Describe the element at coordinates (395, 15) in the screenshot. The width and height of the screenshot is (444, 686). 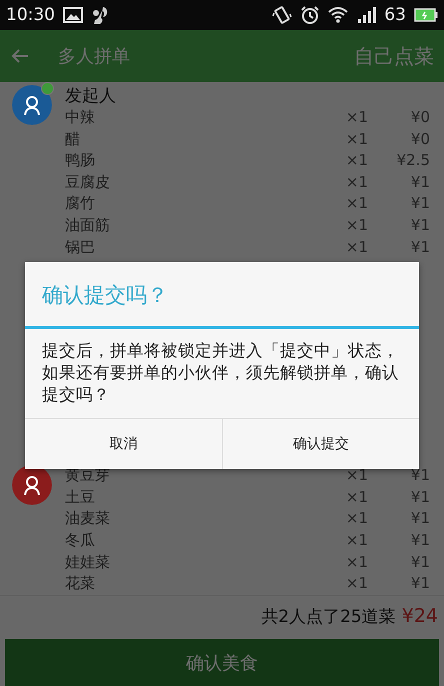
I see `battery-level: 63` at that location.